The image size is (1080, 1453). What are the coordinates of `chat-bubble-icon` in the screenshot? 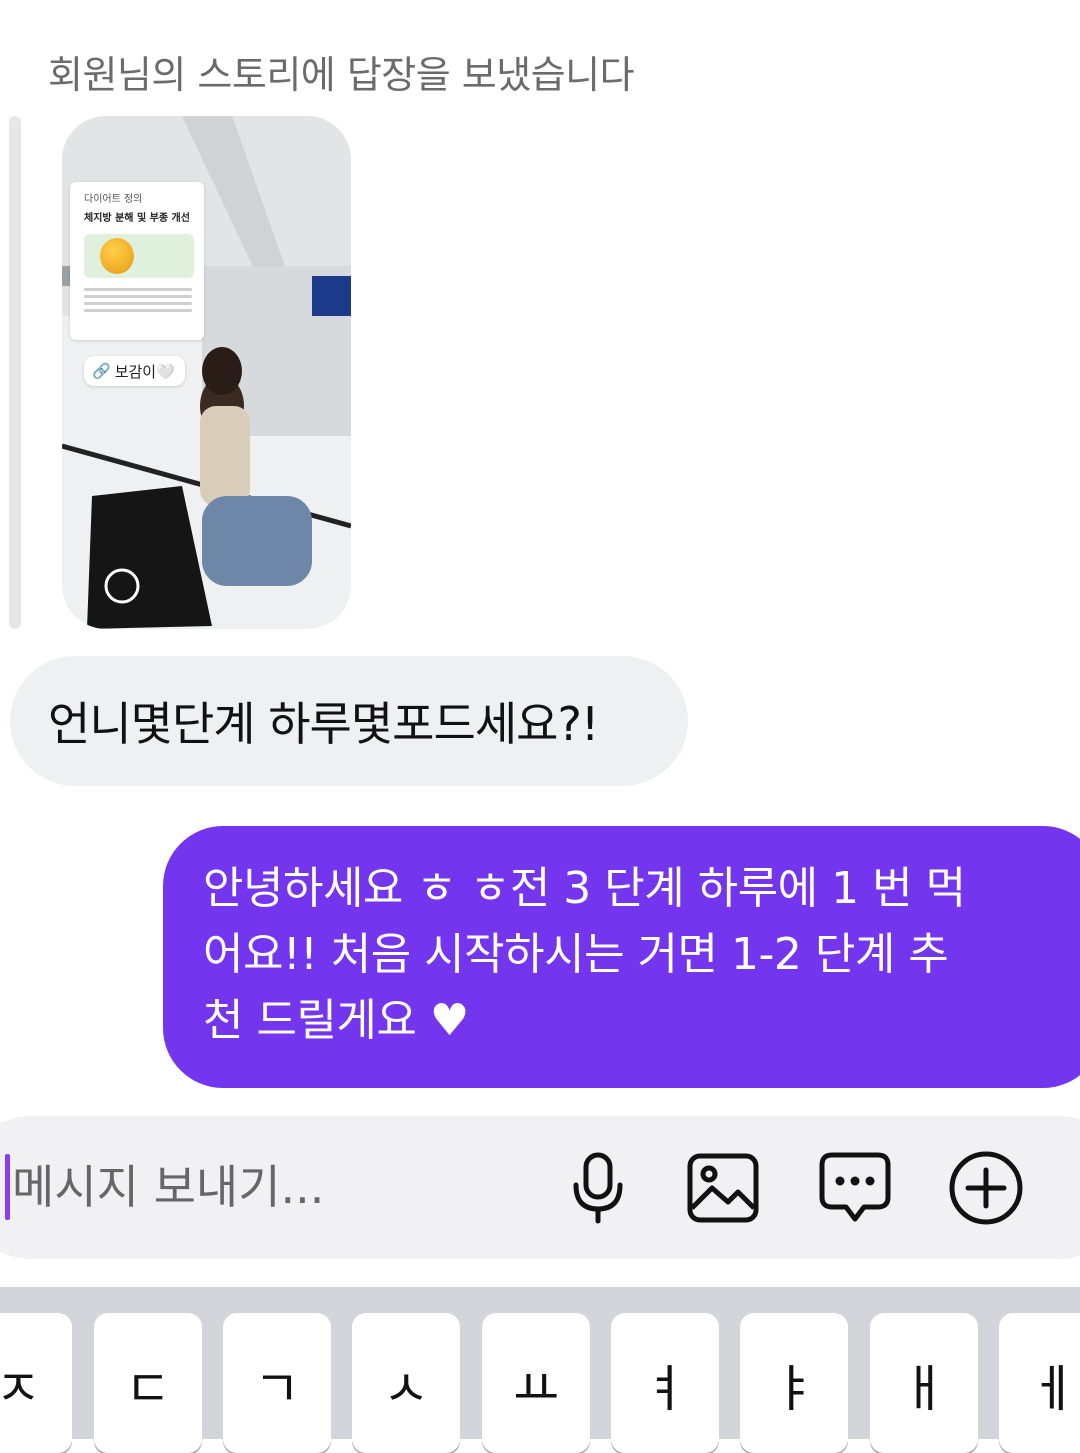 It's located at (855, 1187).